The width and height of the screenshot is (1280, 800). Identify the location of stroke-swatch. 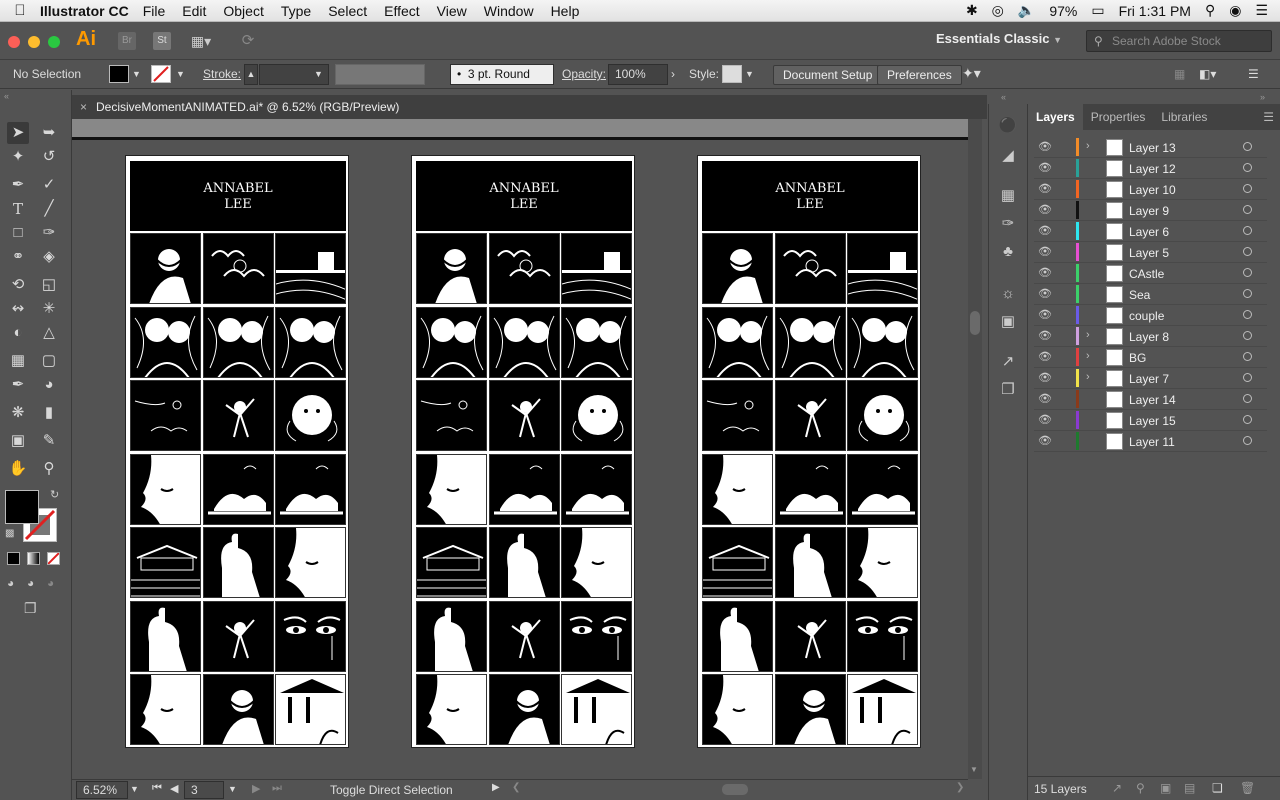
(161, 74).